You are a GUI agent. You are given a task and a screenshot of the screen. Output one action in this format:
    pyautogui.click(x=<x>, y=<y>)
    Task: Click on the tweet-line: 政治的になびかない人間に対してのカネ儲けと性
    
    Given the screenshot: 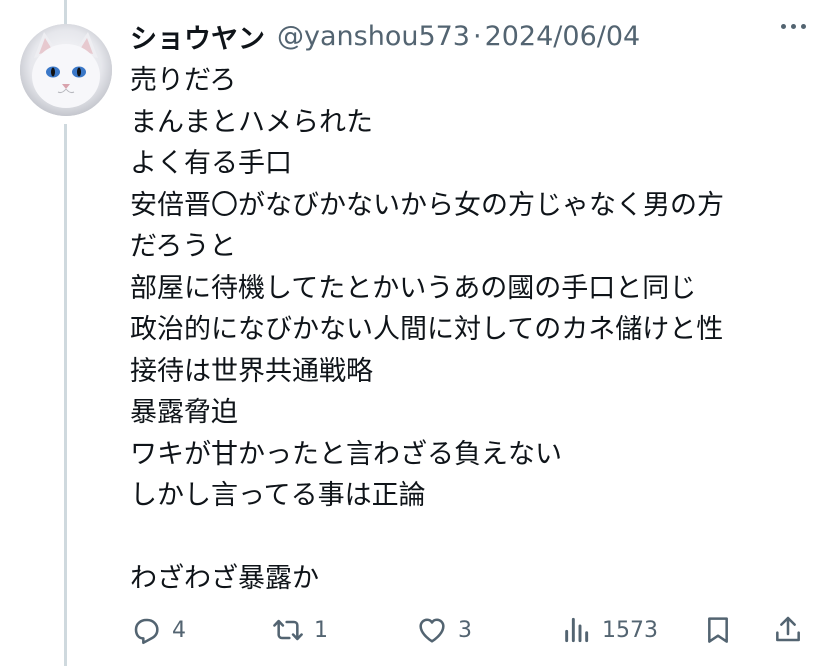 What is the action you would take?
    pyautogui.click(x=427, y=329)
    